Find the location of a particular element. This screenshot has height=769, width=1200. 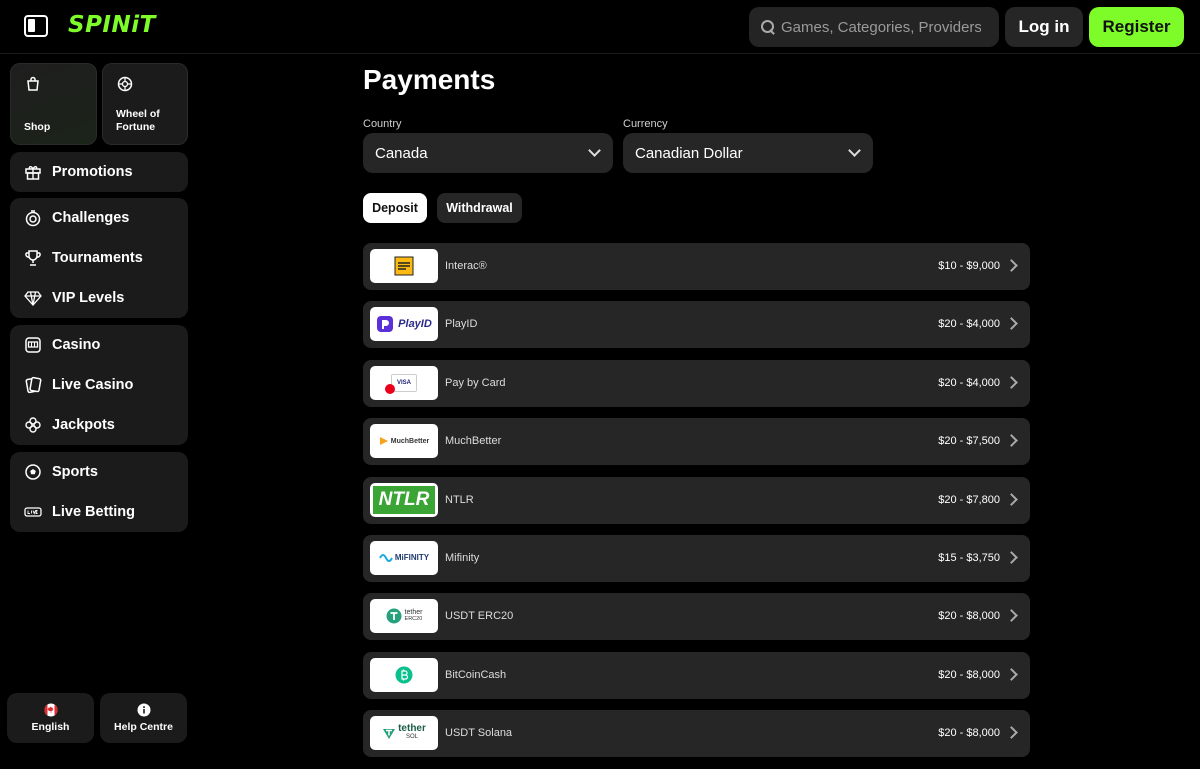

clover-icon is located at coordinates (33, 425).